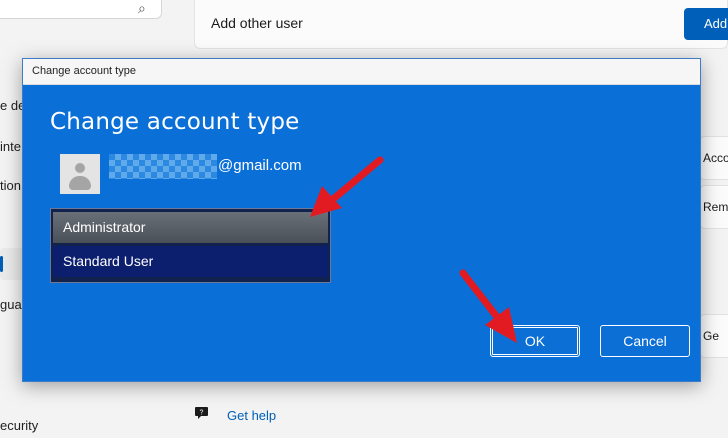  Describe the element at coordinates (11, 304) in the screenshot. I see `sidebar-item-4: guag` at that location.